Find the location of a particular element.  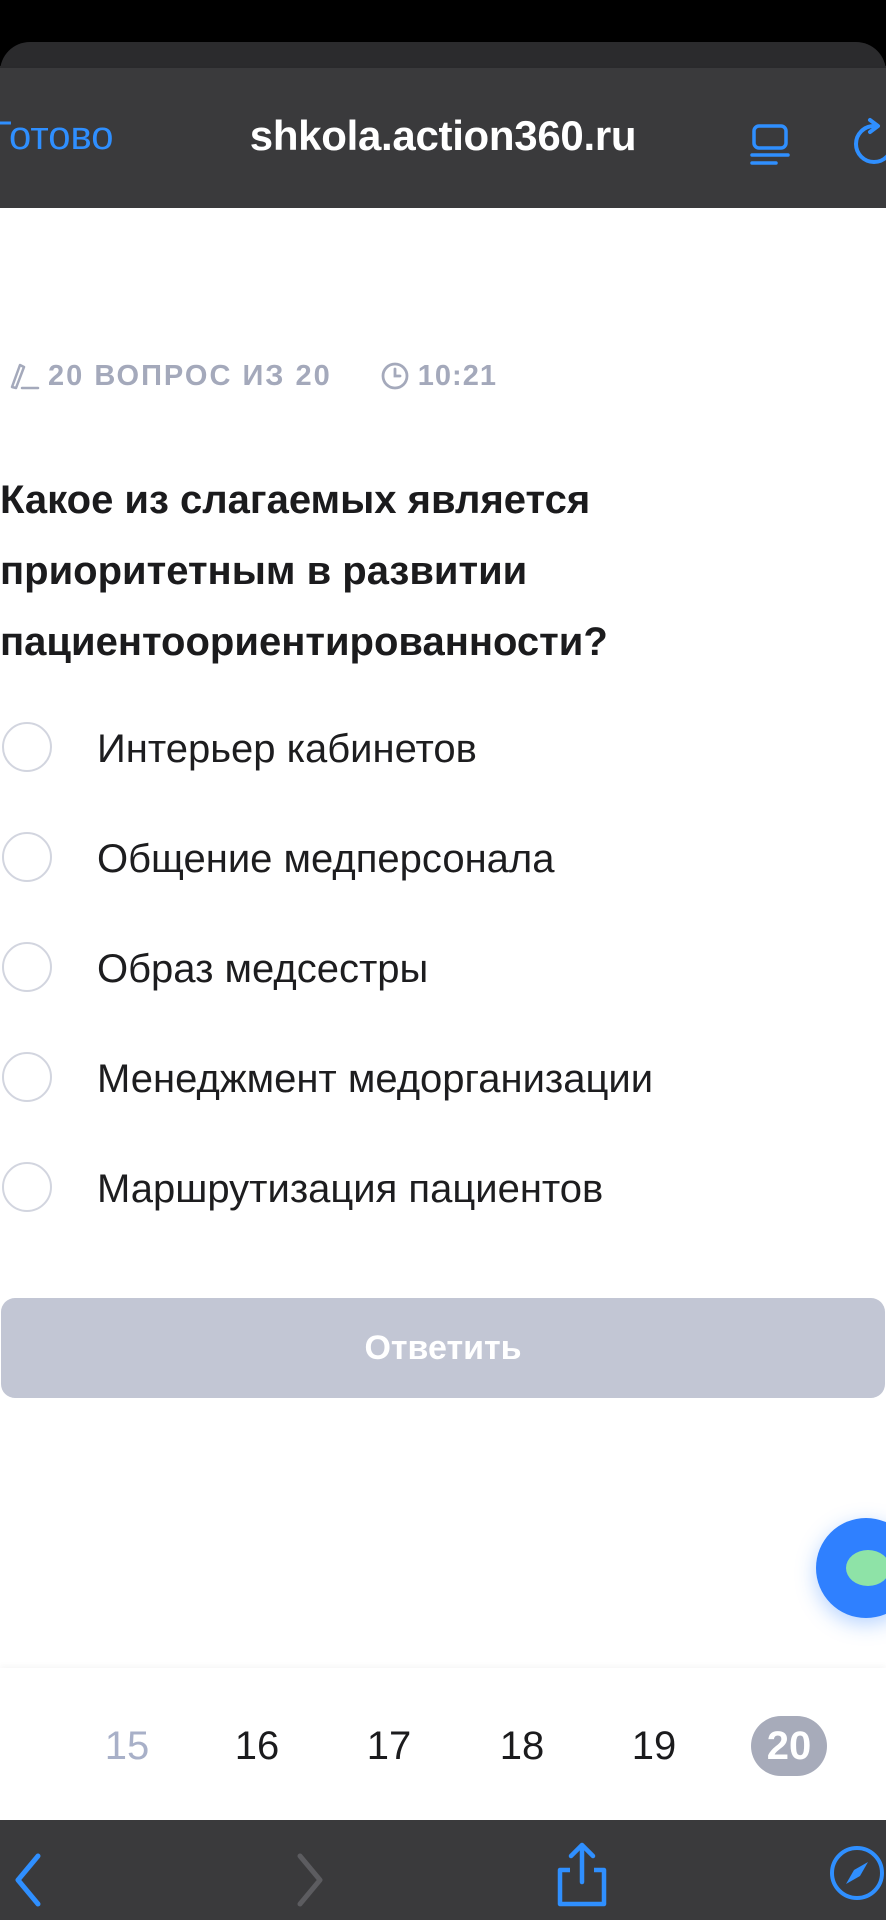

timer: 10:21 is located at coordinates (438, 376).